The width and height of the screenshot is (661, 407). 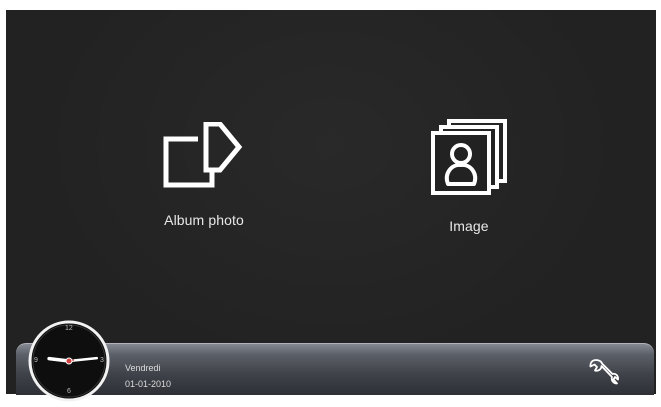 What do you see at coordinates (143, 368) in the screenshot?
I see `day-label: Vendredi` at bounding box center [143, 368].